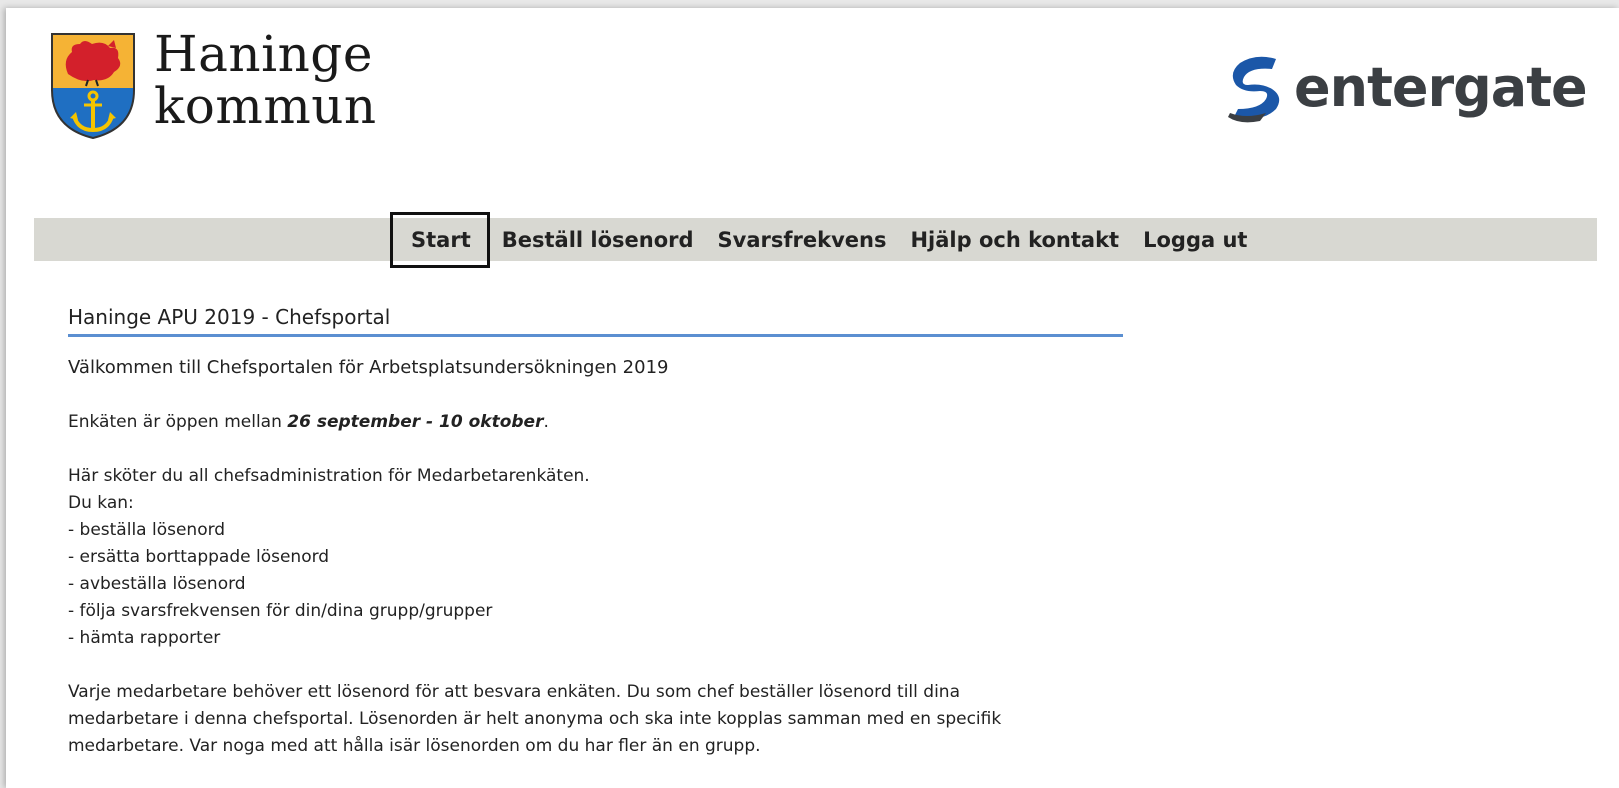 The height and width of the screenshot is (788, 1619). What do you see at coordinates (178, 422) in the screenshot?
I see `survey-period-prefix: Enkäten är öppen mellan` at bounding box center [178, 422].